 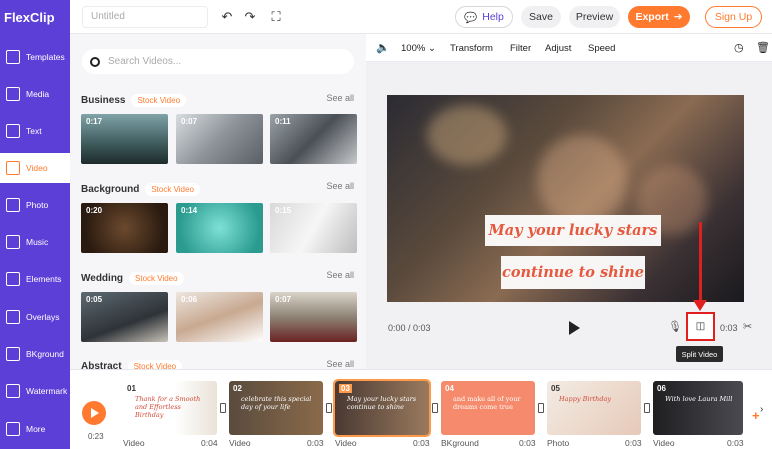 What do you see at coordinates (13, 391) in the screenshot?
I see `watermark-icon` at bounding box center [13, 391].